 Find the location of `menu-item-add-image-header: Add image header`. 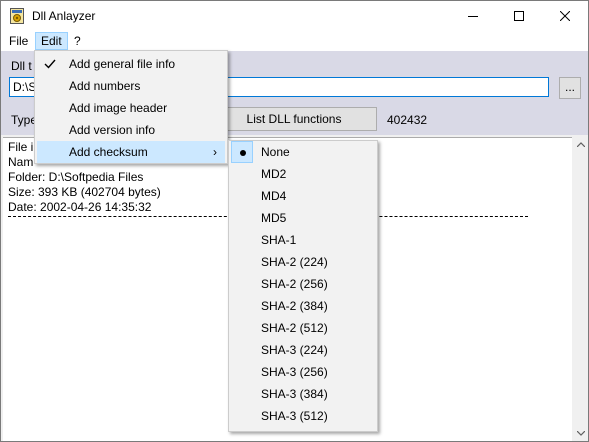

menu-item-add-image-header: Add image header is located at coordinates (131, 108).